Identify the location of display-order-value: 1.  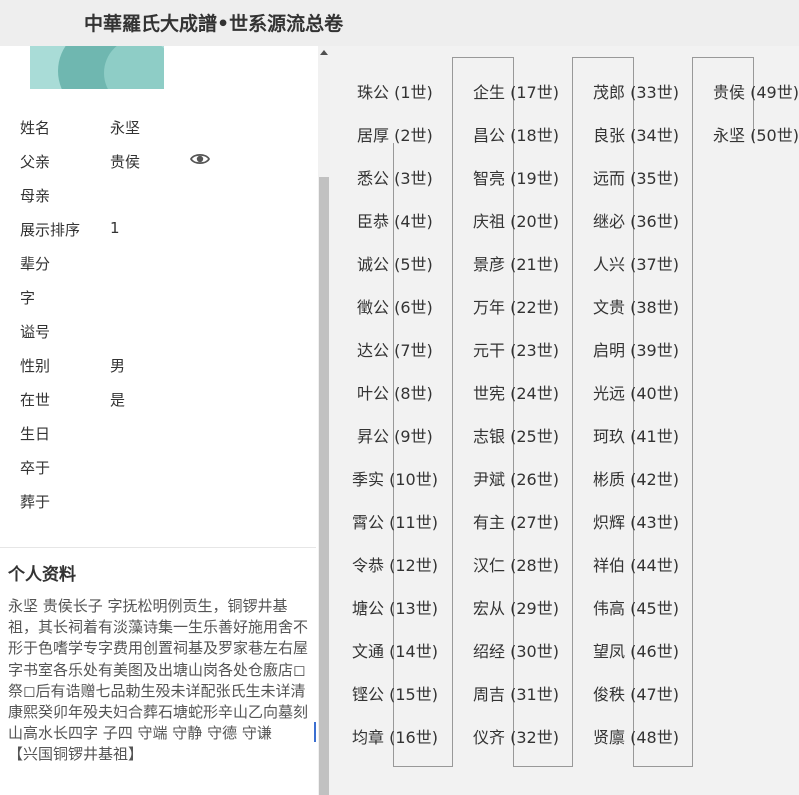
(115, 228).